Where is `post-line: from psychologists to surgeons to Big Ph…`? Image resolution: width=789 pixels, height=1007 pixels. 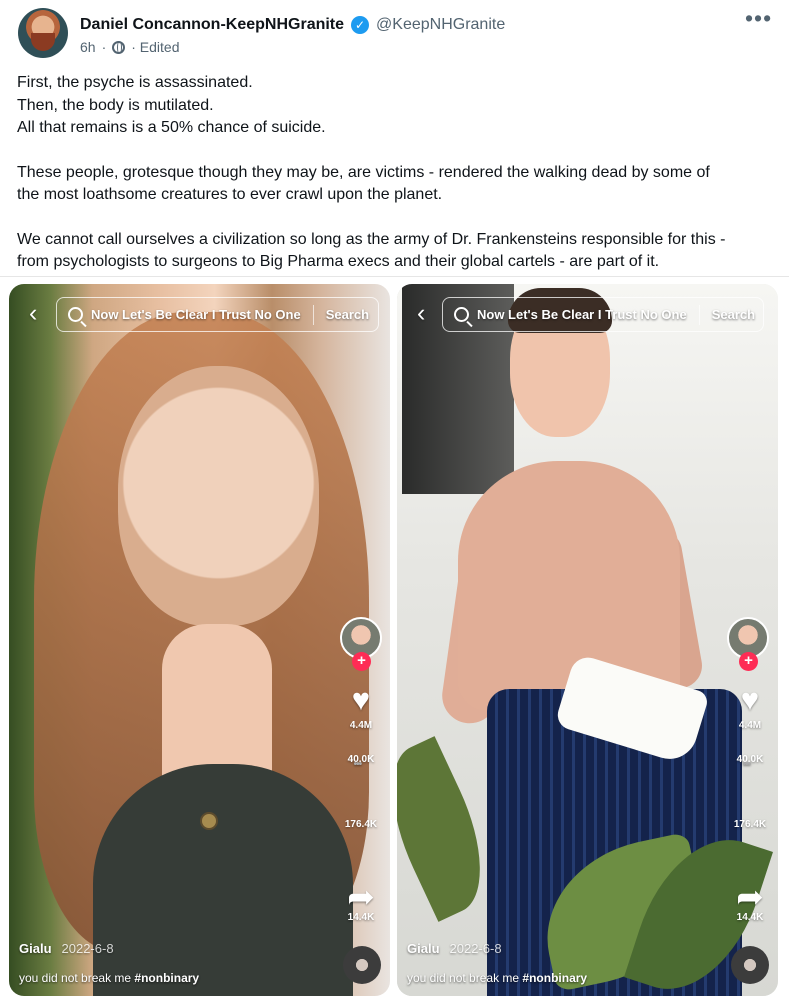 post-line: from psychologists to surgeons to Big Ph… is located at coordinates (338, 261).